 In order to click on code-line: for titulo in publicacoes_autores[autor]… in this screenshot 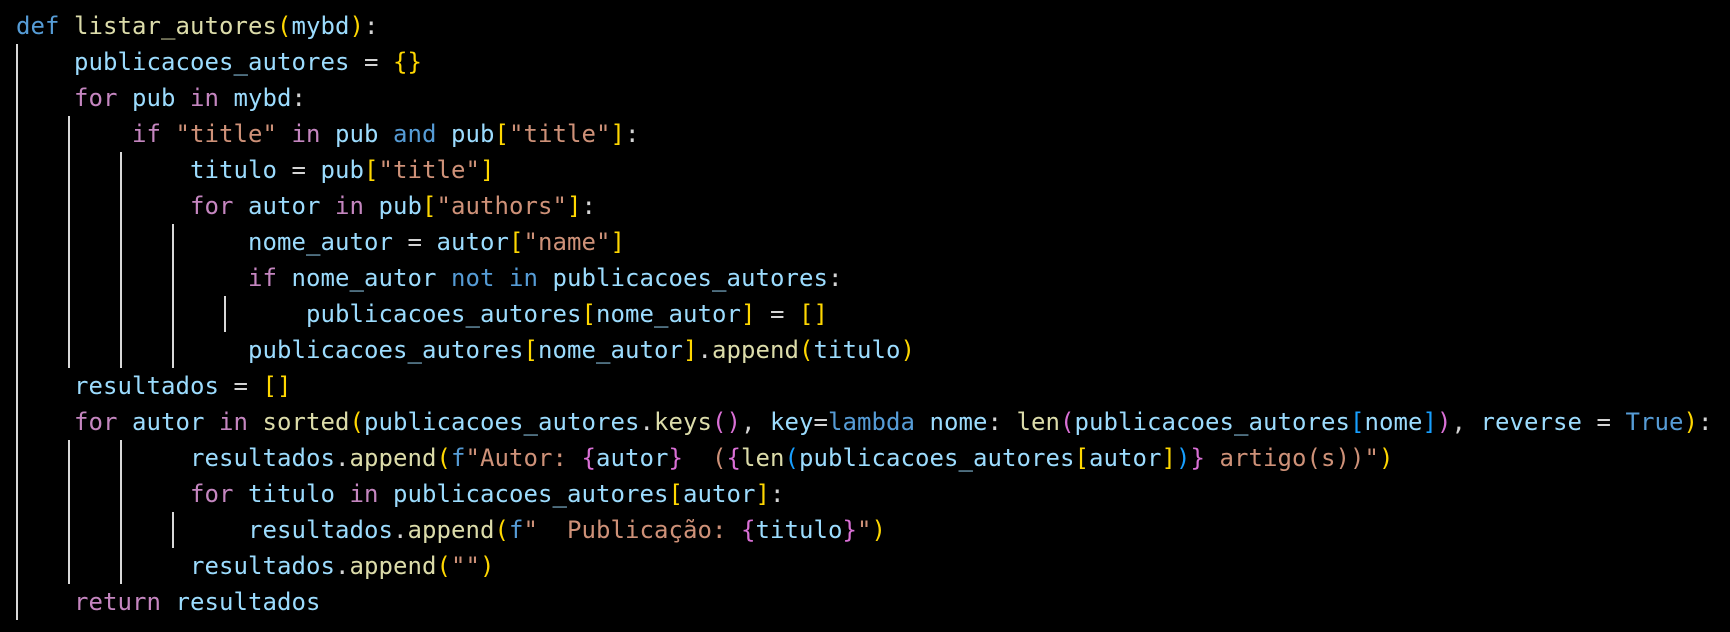, I will do `click(400, 494)`.